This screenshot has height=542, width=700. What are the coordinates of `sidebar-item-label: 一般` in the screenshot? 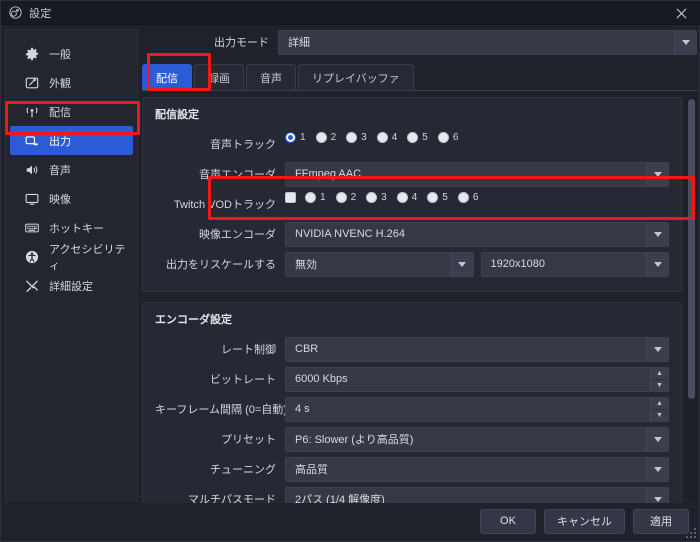 It's located at (60, 54).